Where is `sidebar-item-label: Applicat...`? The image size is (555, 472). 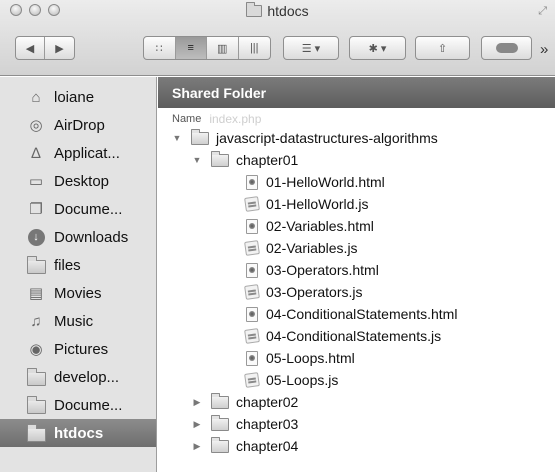
sidebar-item-label: Applicat... is located at coordinates (87, 153).